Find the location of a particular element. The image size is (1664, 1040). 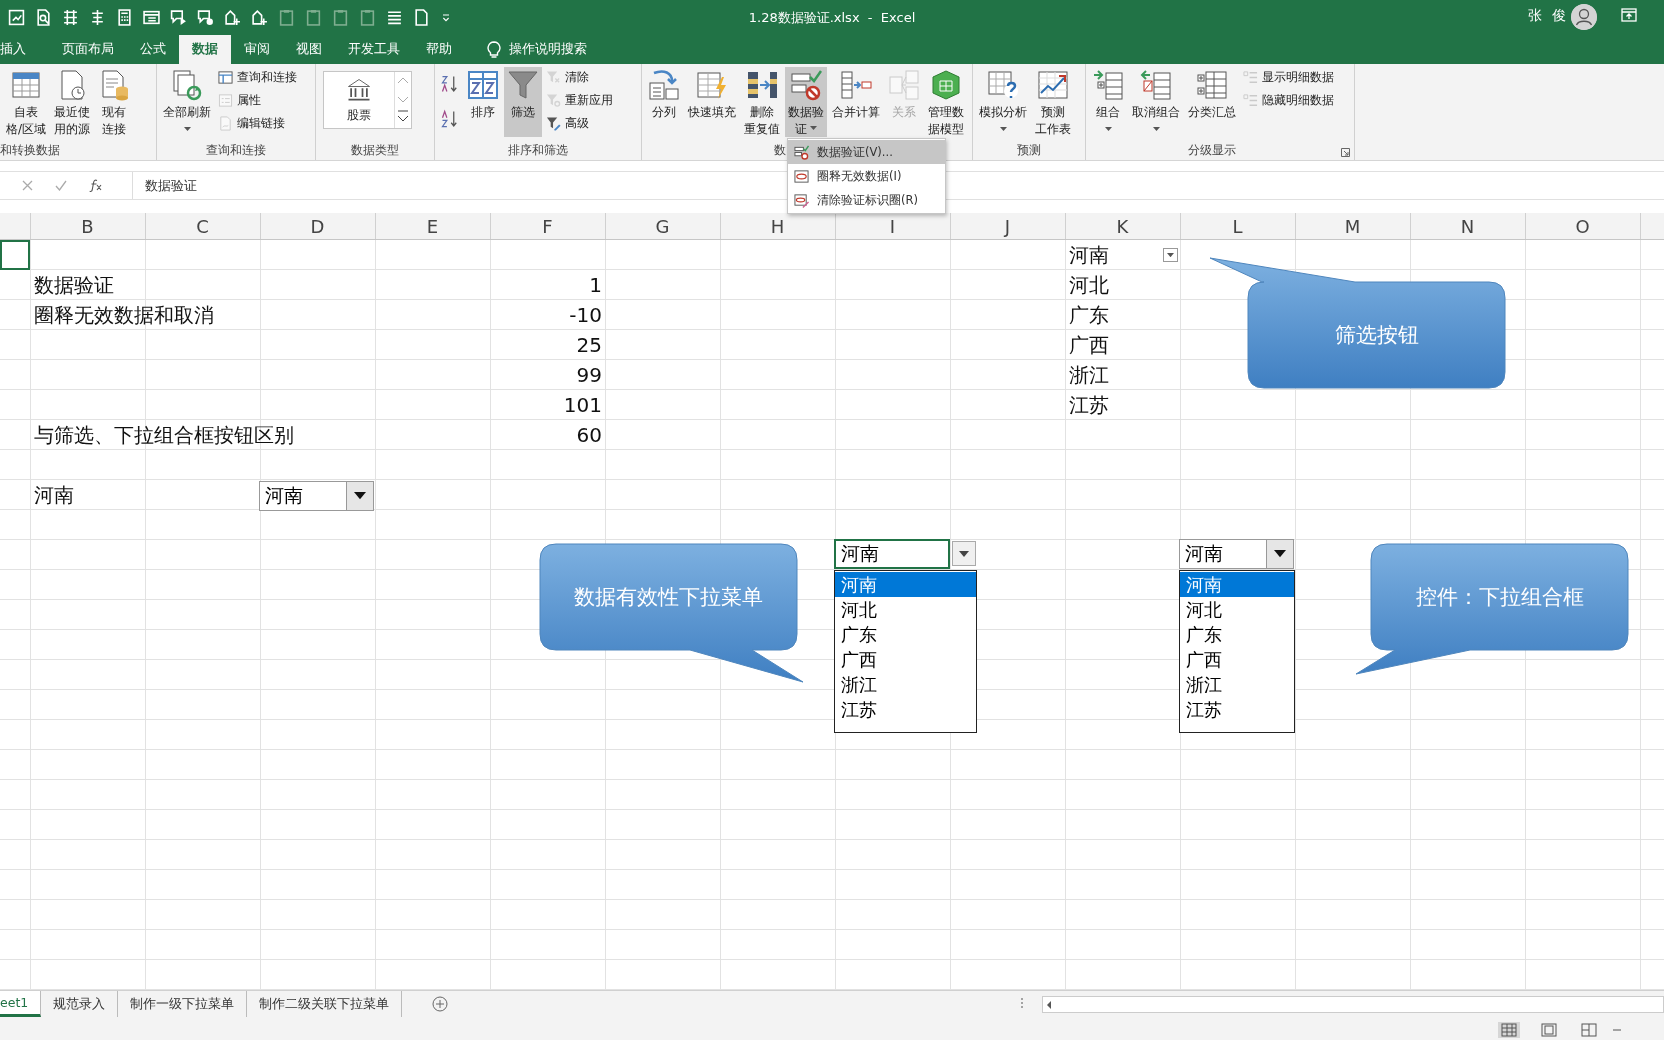

ribbon-button: 筛选 is located at coordinates (523, 102).